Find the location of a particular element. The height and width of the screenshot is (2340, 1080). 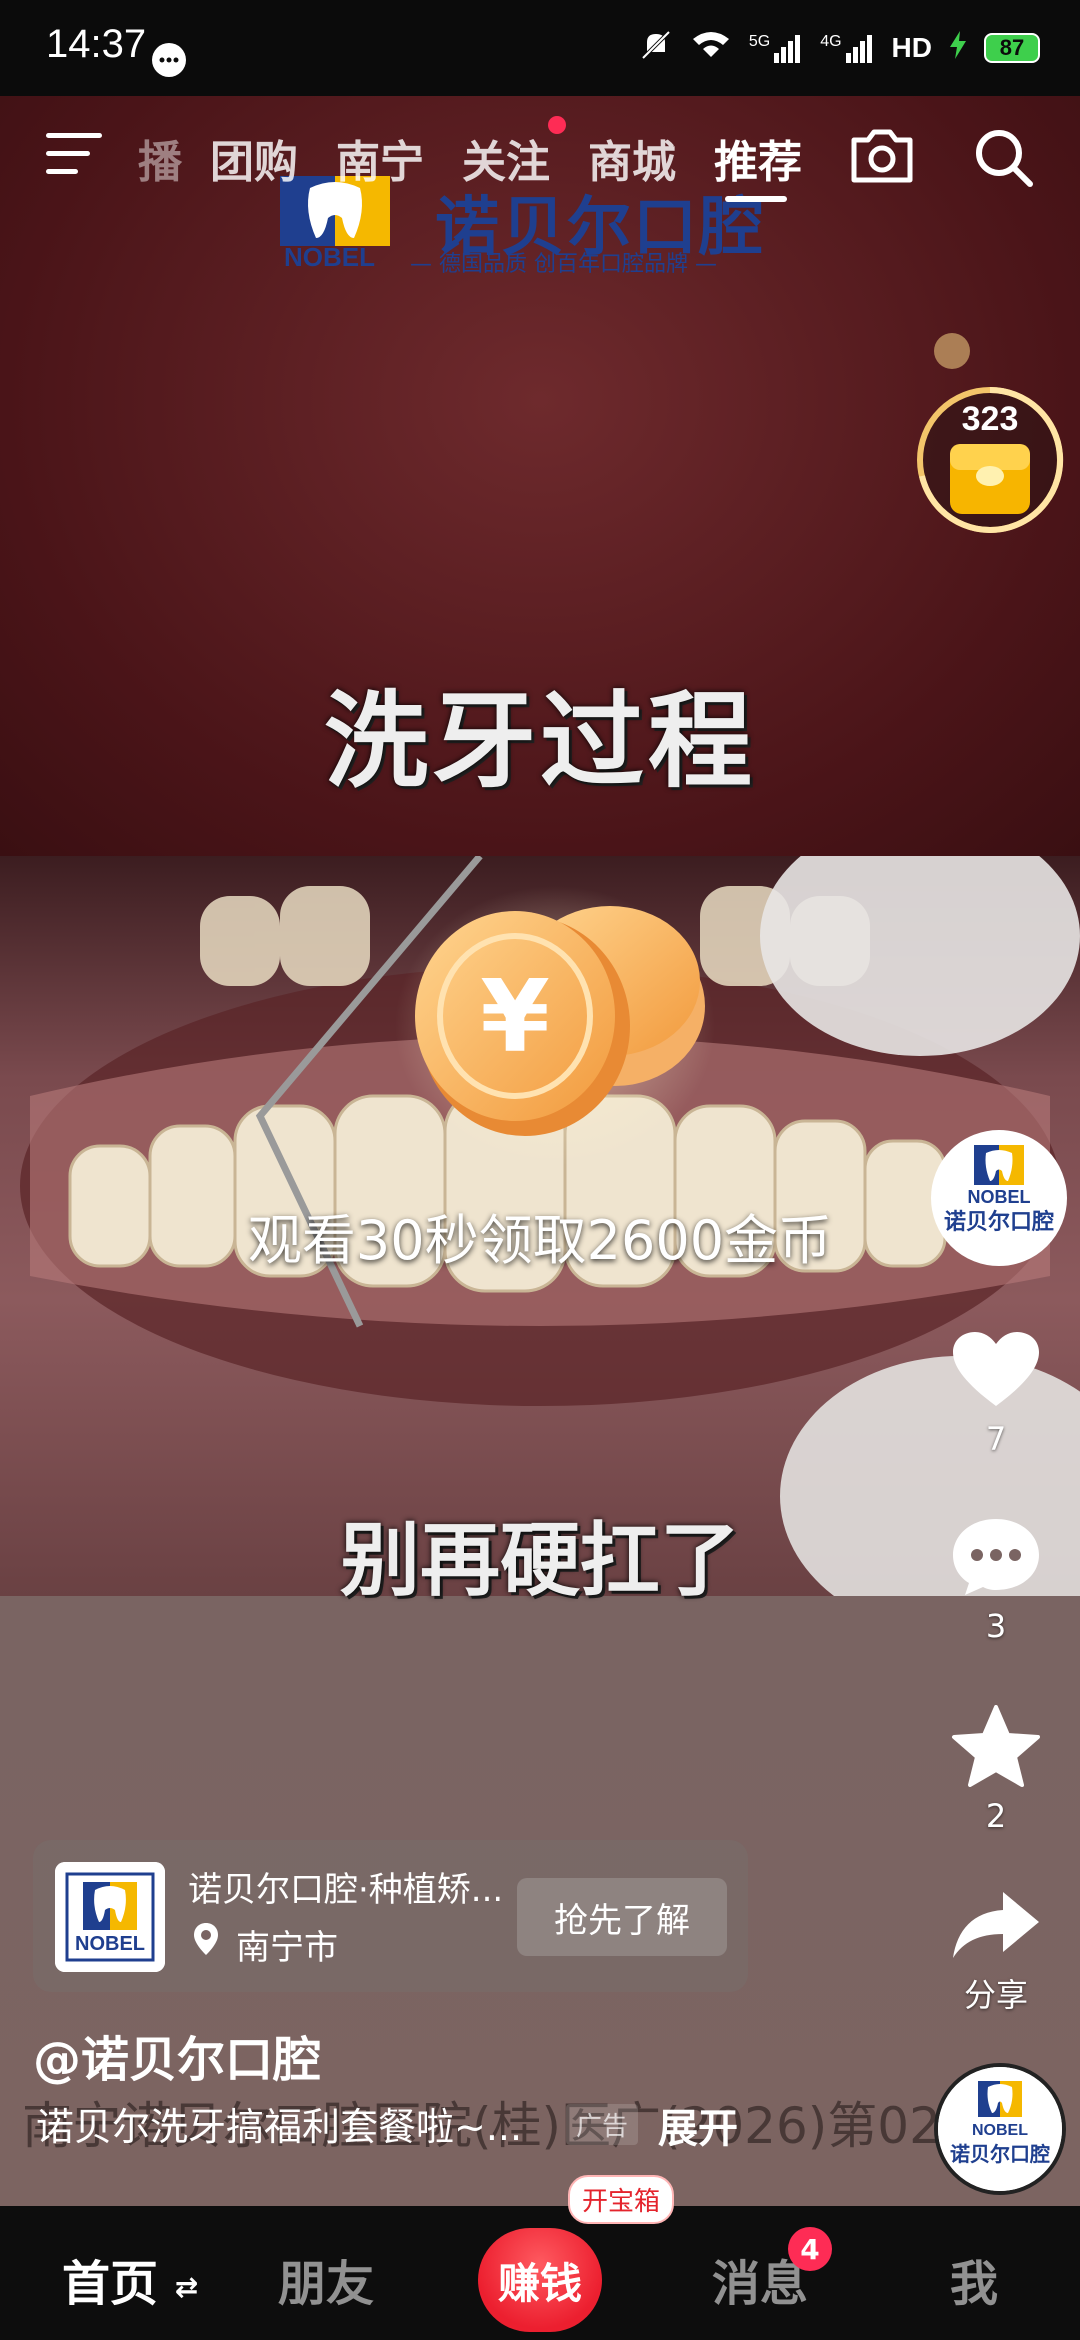

reward-prompt-text: 观看30秒领取2600金币 is located at coordinates (540, 1240).